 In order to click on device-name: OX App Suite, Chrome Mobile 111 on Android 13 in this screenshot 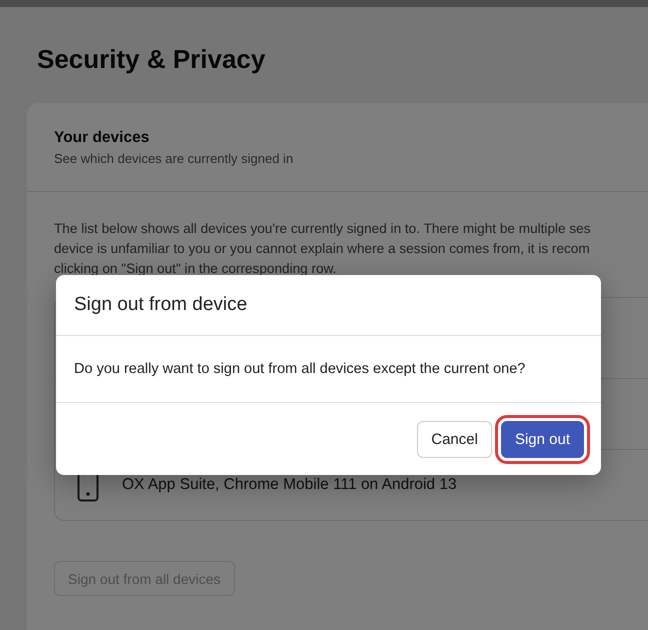, I will do `click(289, 485)`.